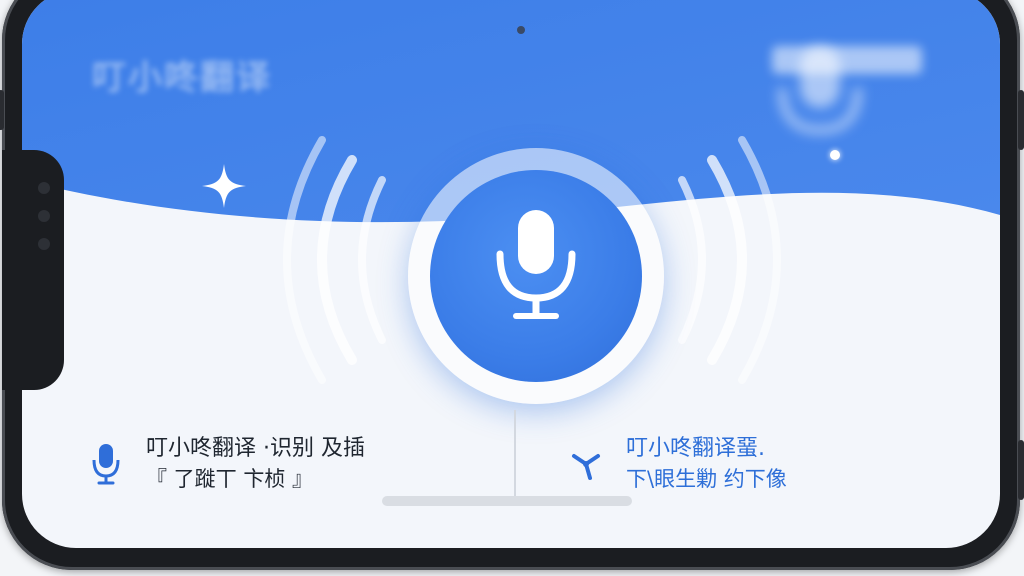 This screenshot has height=576, width=1024. What do you see at coordinates (695, 448) in the screenshot?
I see `translation-card-title: 叮小咚翻译蝁.` at bounding box center [695, 448].